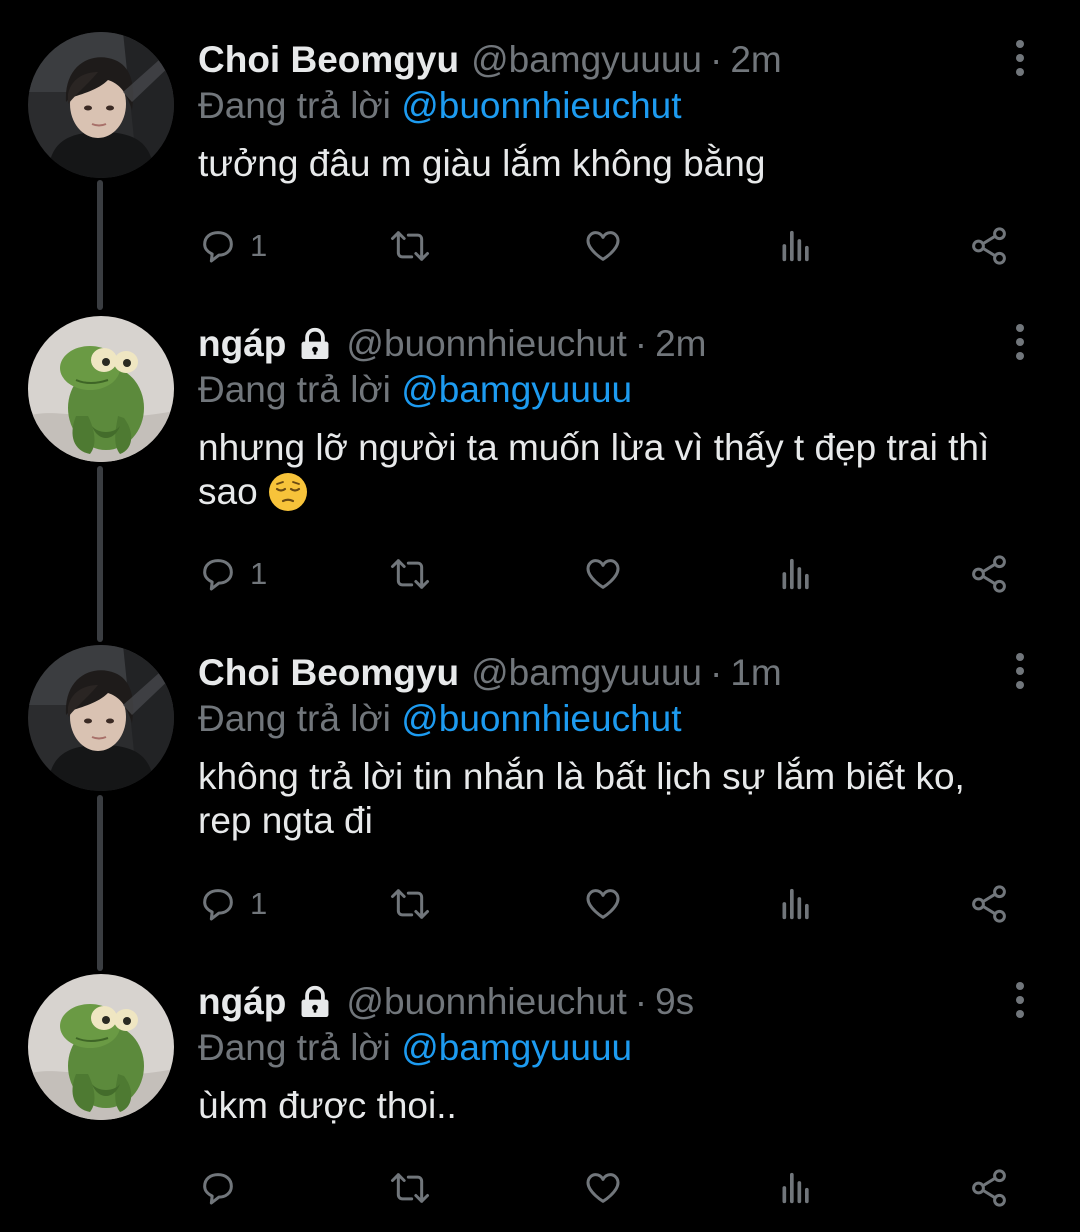 The image size is (1080, 1232). I want to click on tweet-text: ùkm được thoi.., so click(327, 1105).